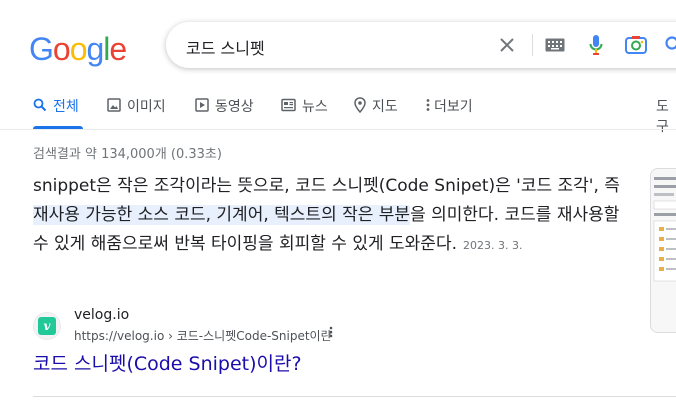  Describe the element at coordinates (203, 335) in the screenshot. I see `result-url: https://velog.io › 코드-스니펫Code-Snipet이란` at that location.